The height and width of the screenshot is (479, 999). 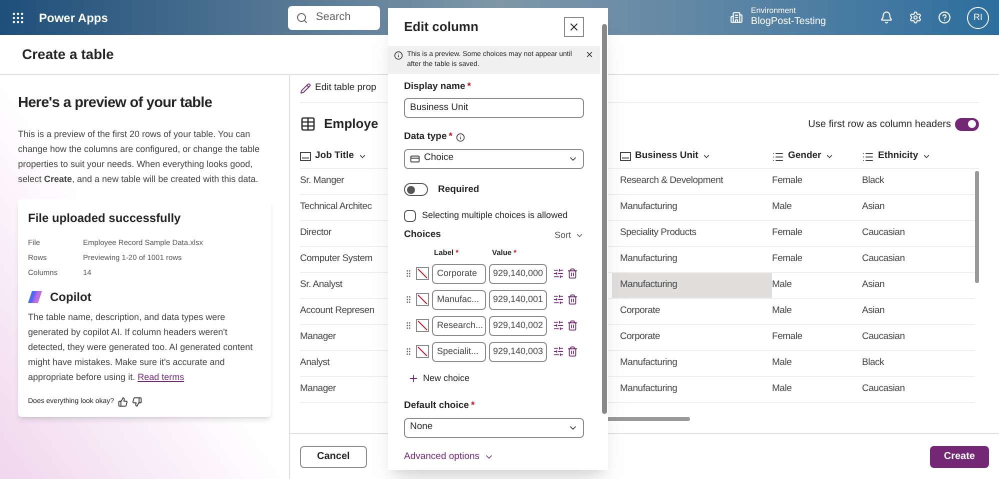 I want to click on settings-icon, so click(x=915, y=17).